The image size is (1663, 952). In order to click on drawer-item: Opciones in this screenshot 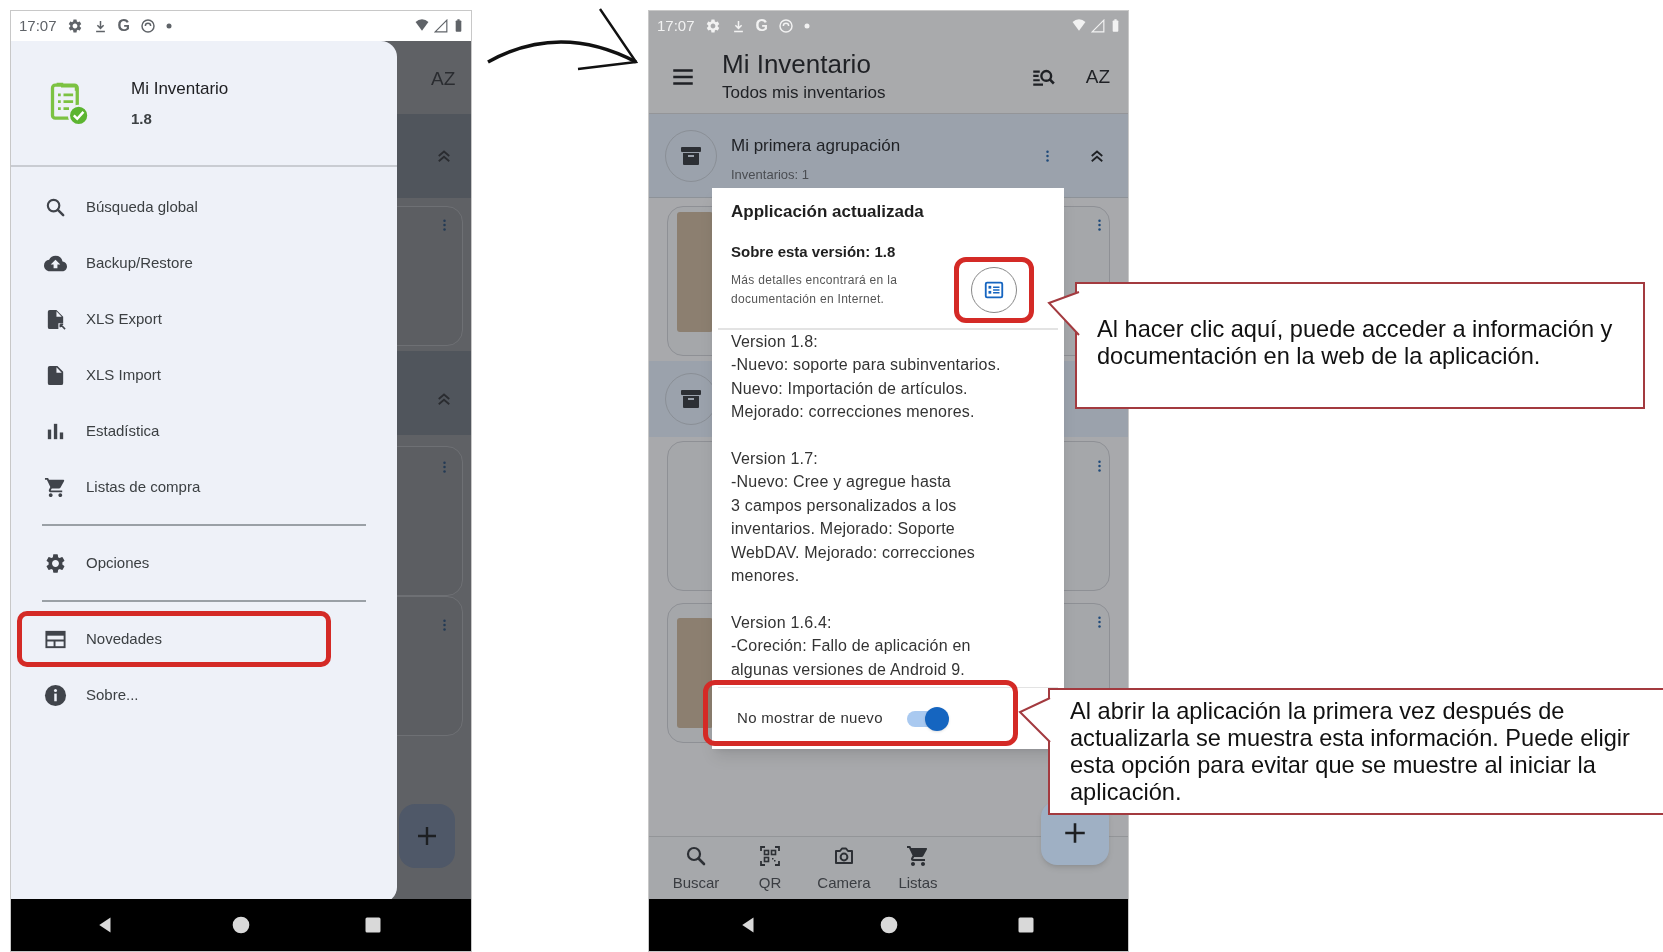, I will do `click(174, 563)`.